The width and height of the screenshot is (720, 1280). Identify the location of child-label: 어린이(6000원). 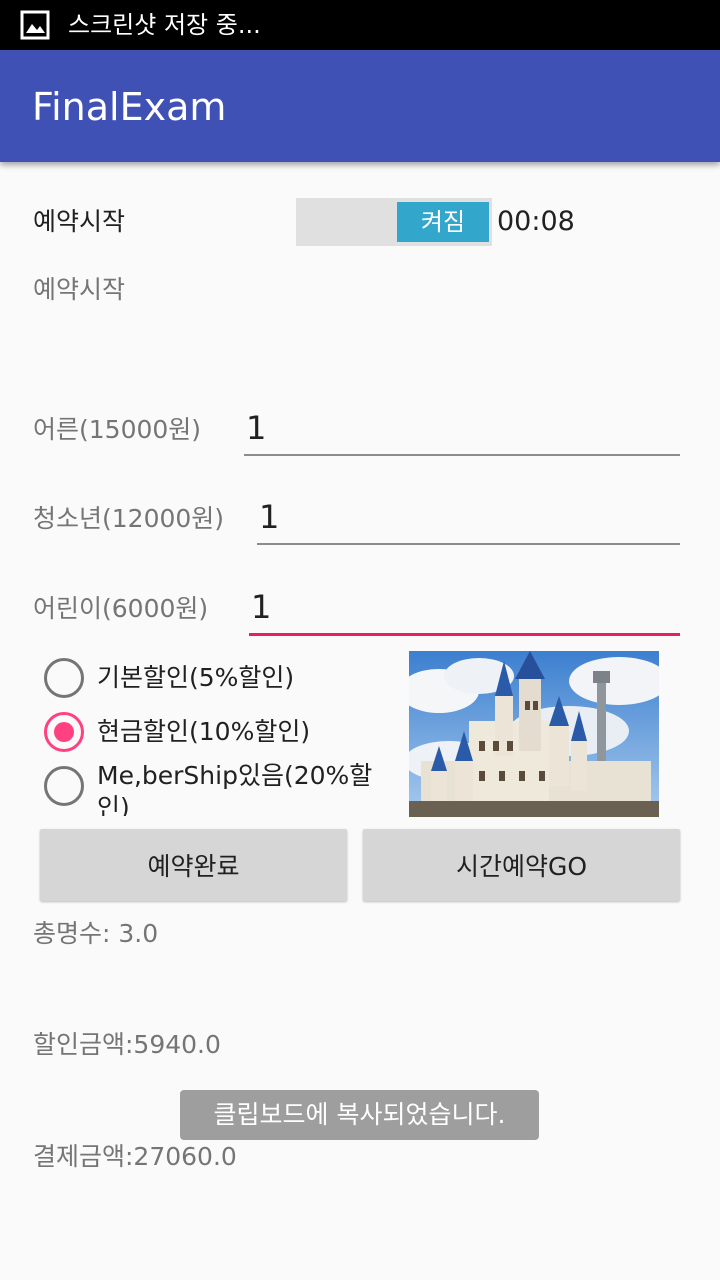
(121, 608).